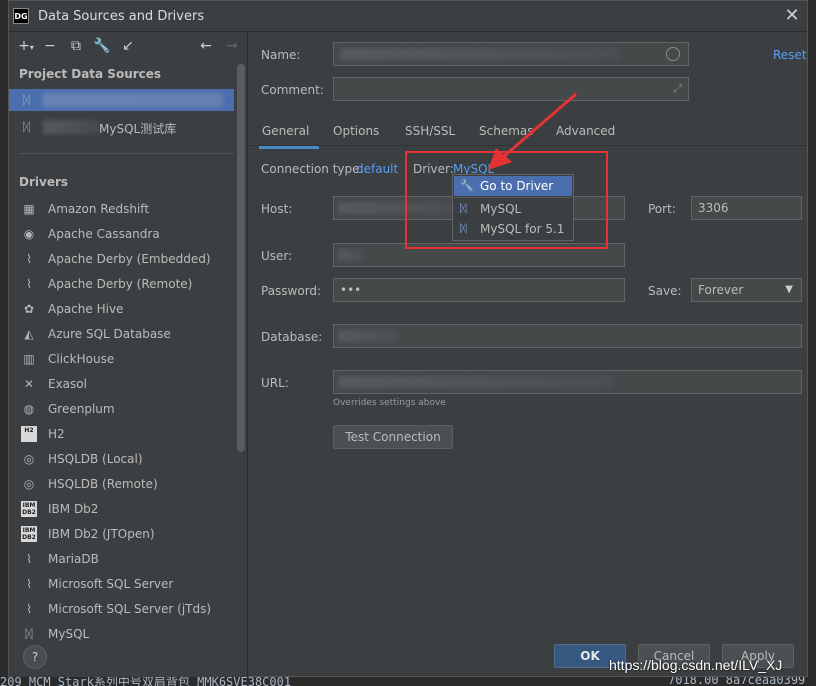 This screenshot has width=816, height=686. Describe the element at coordinates (128, 46) in the screenshot. I see `make-global-icon: ↙` at that location.